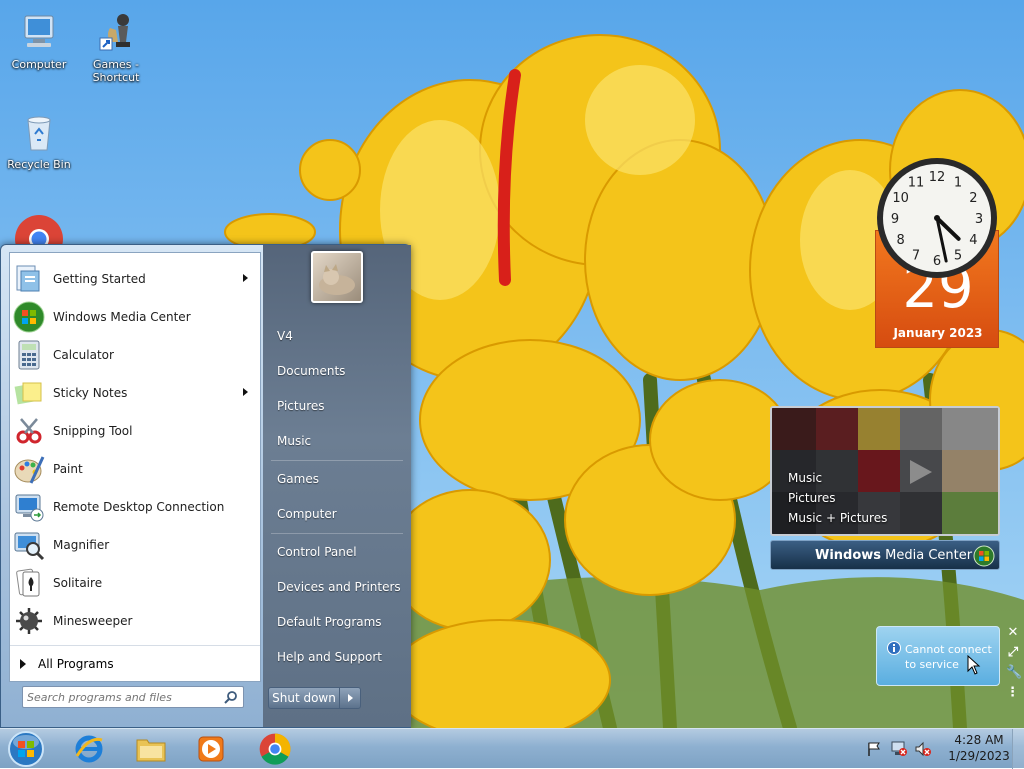  I want to click on media-player-icon, so click(211, 749).